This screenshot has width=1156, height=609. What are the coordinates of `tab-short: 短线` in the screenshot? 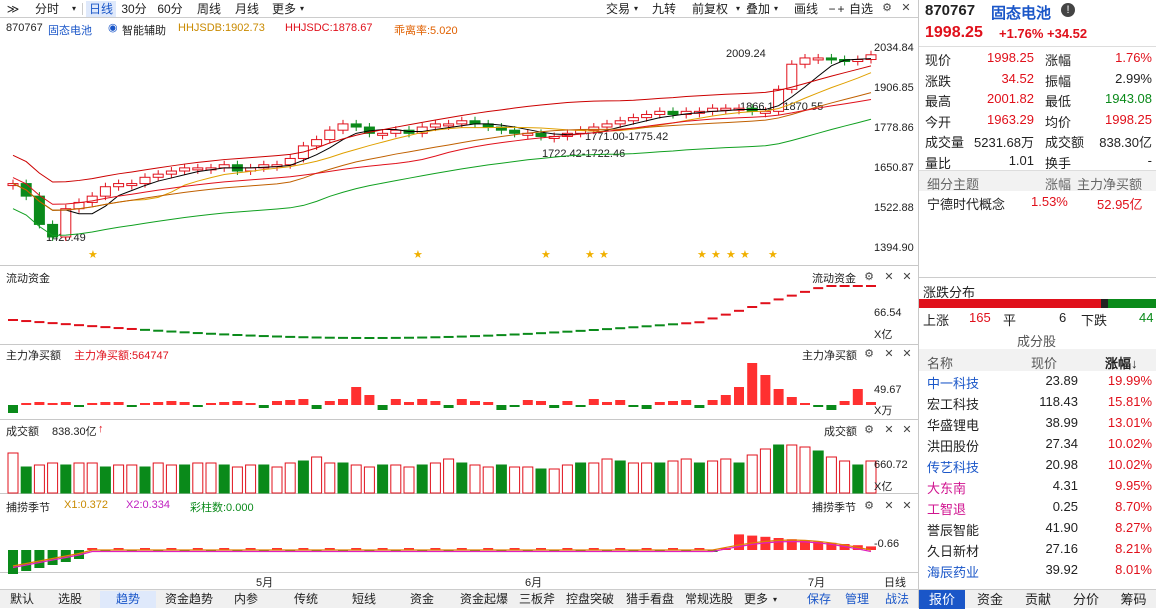 It's located at (364, 599).